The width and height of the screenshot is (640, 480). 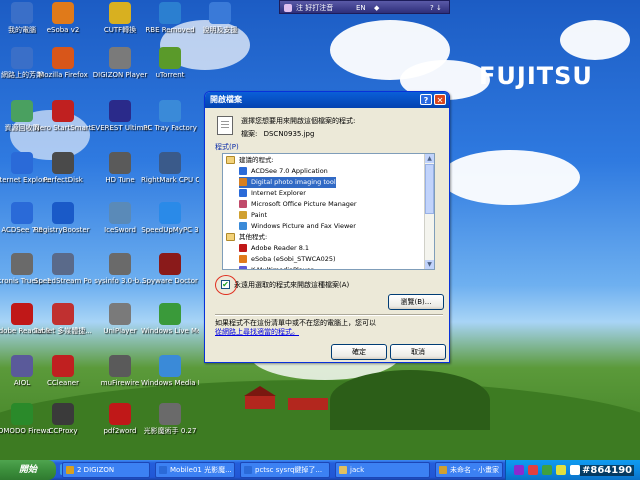 What do you see at coordinates (63, 383) in the screenshot?
I see `desktop-icon-label: CCleaner` at bounding box center [63, 383].